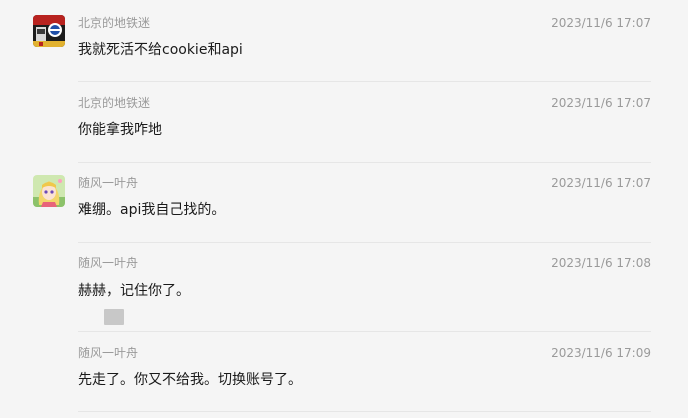 This screenshot has width=688, height=418. Describe the element at coordinates (364, 411) in the screenshot. I see `message-divider` at that location.